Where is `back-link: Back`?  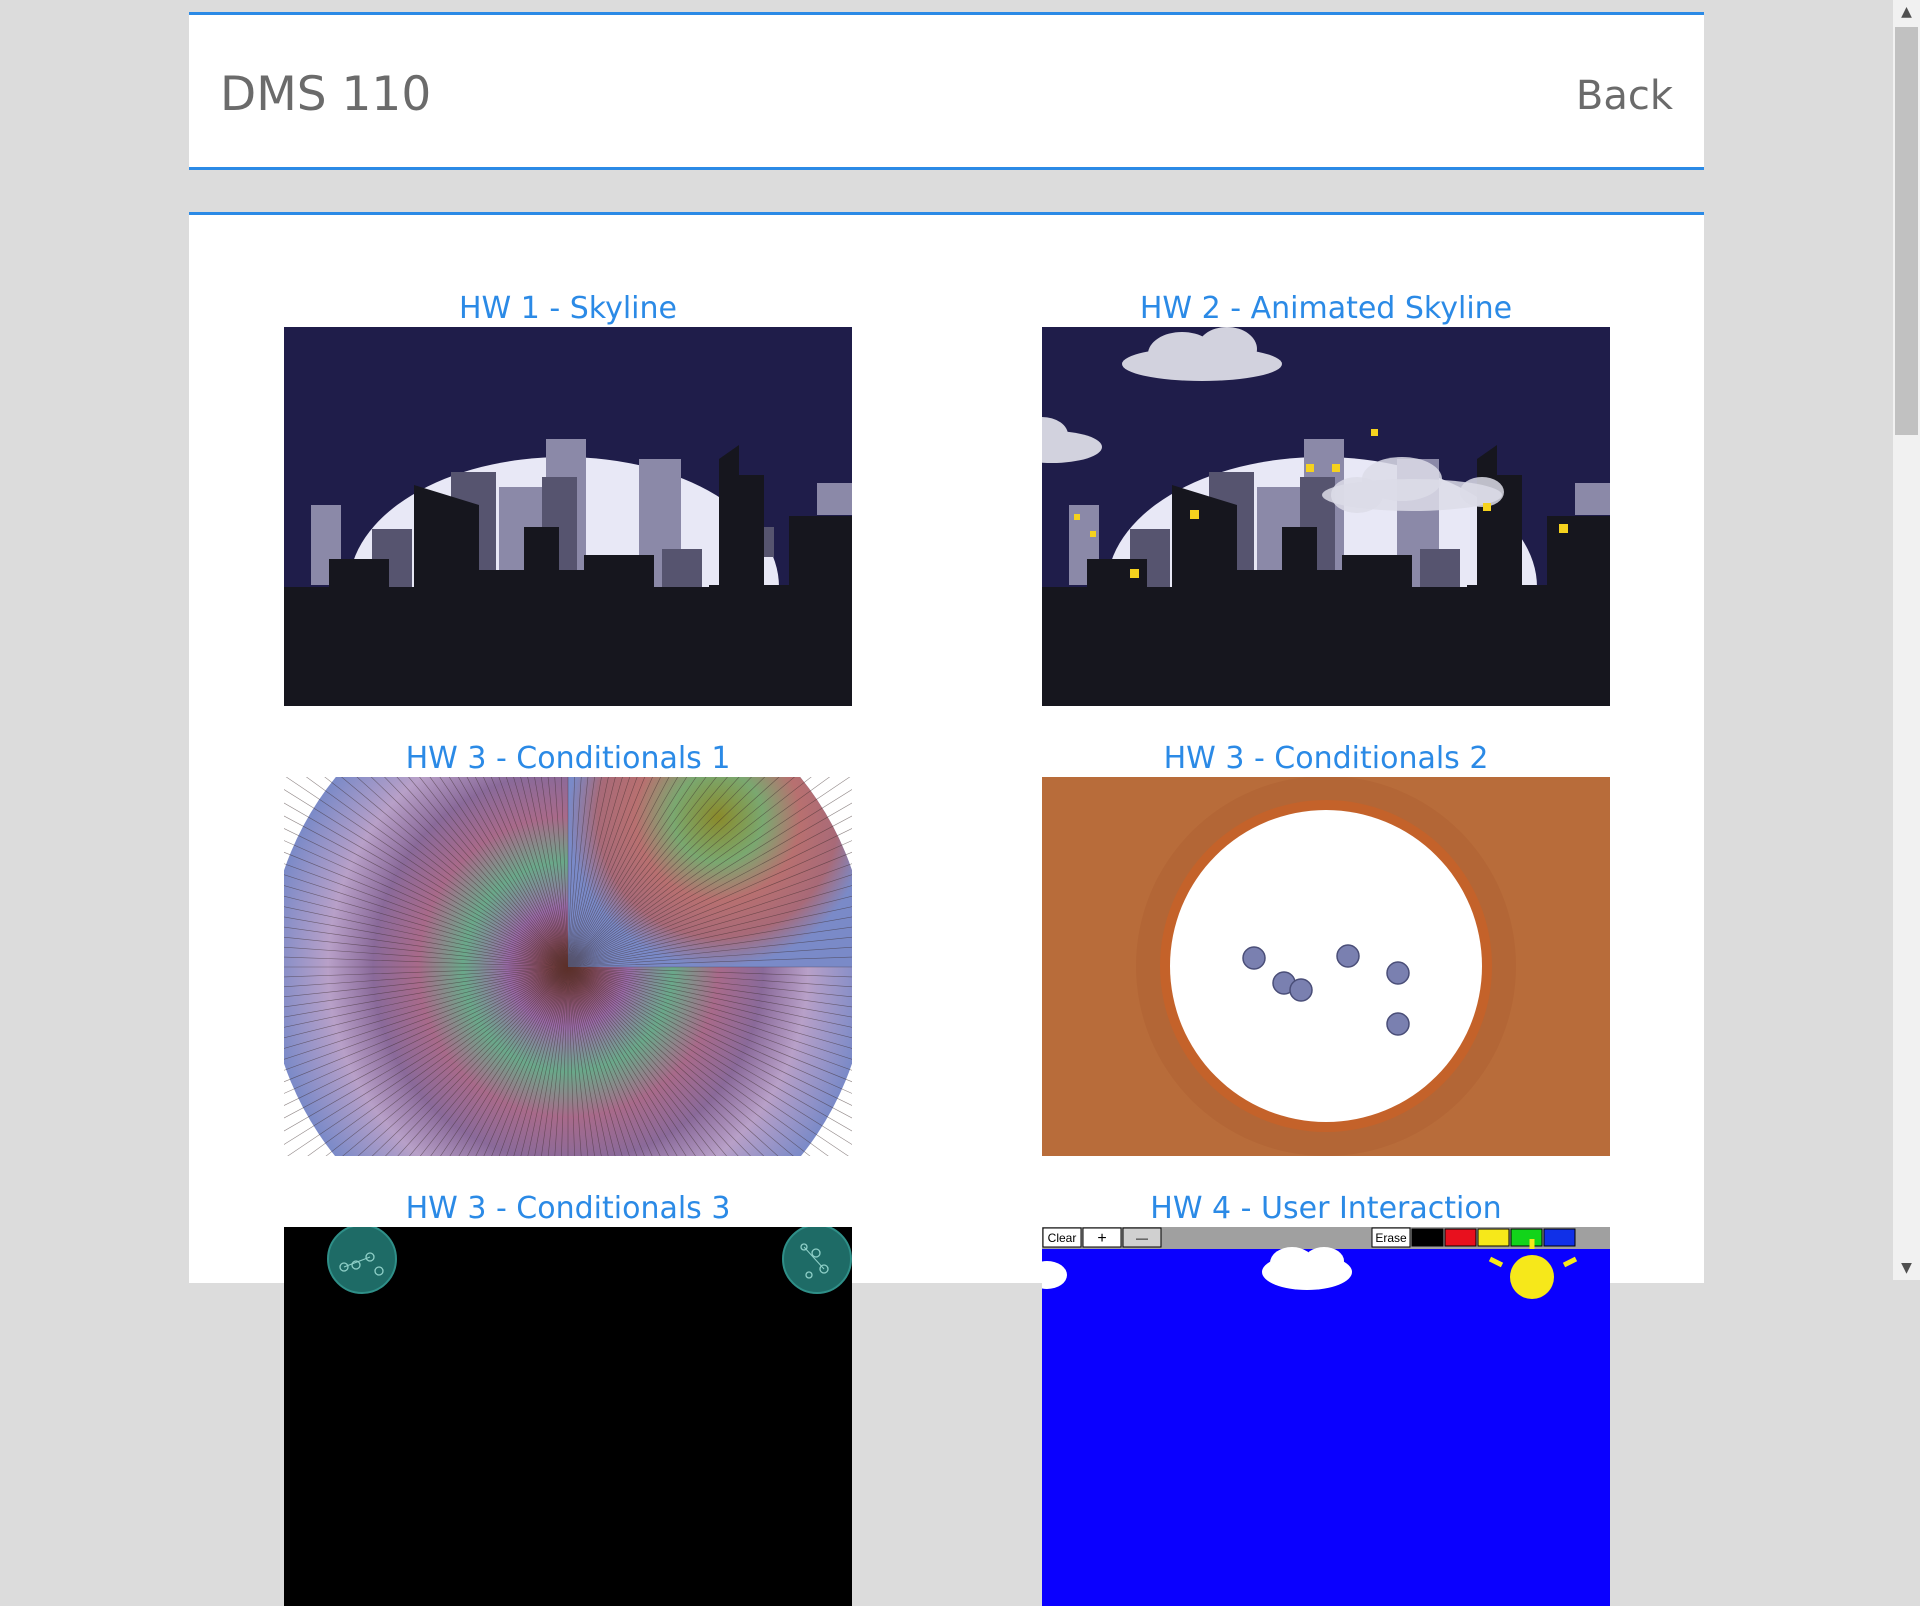 back-link: Back is located at coordinates (1624, 96).